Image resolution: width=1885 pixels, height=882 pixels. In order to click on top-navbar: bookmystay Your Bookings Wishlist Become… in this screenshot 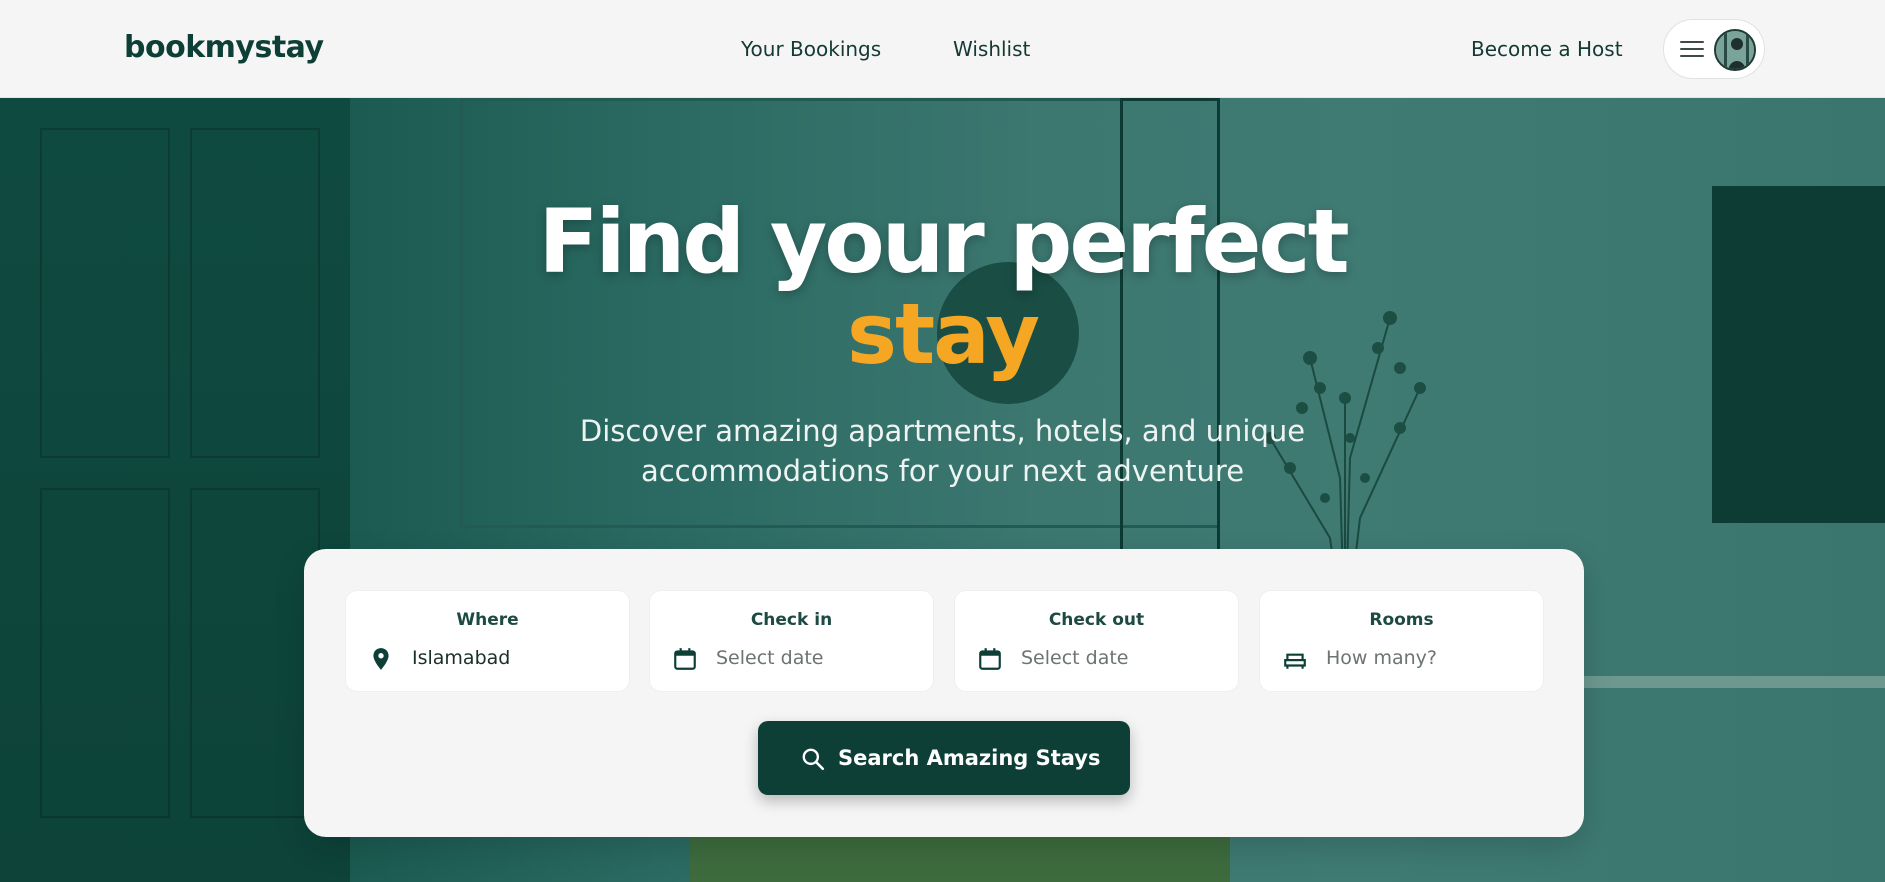, I will do `click(942, 49)`.